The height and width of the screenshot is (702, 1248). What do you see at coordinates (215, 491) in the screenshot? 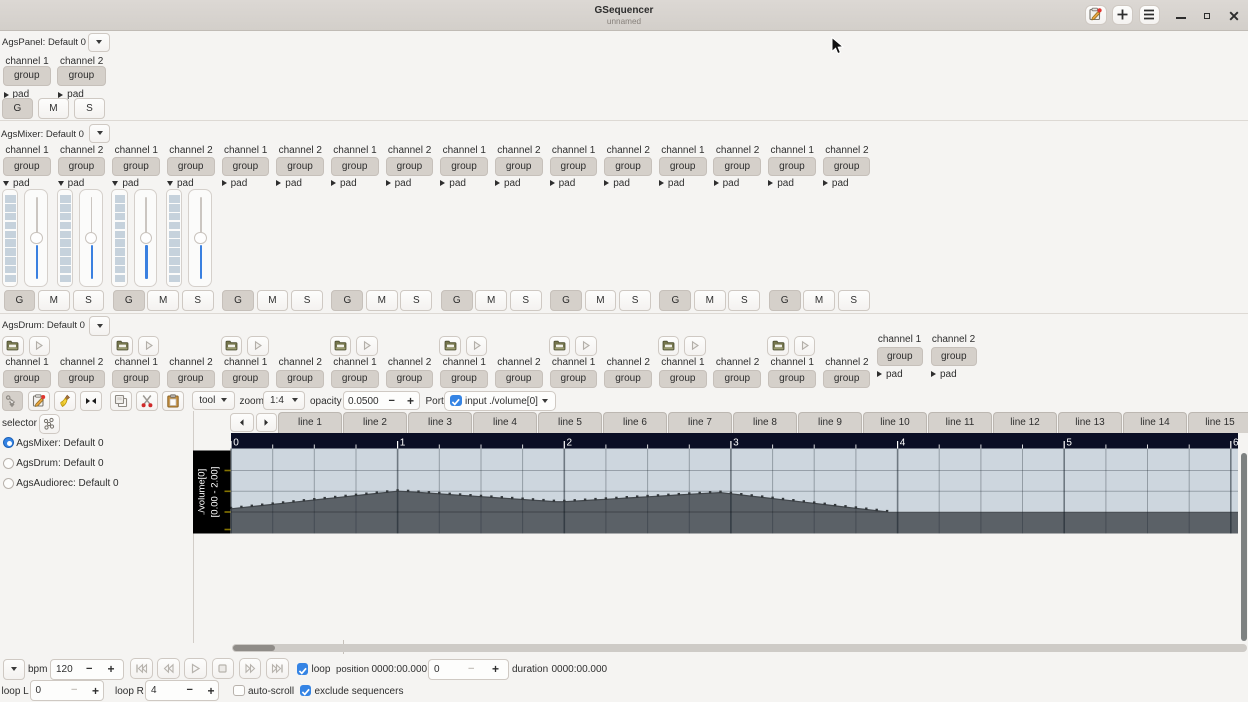
I see `svg-text: [0.00 - 2.00]` at bounding box center [215, 491].